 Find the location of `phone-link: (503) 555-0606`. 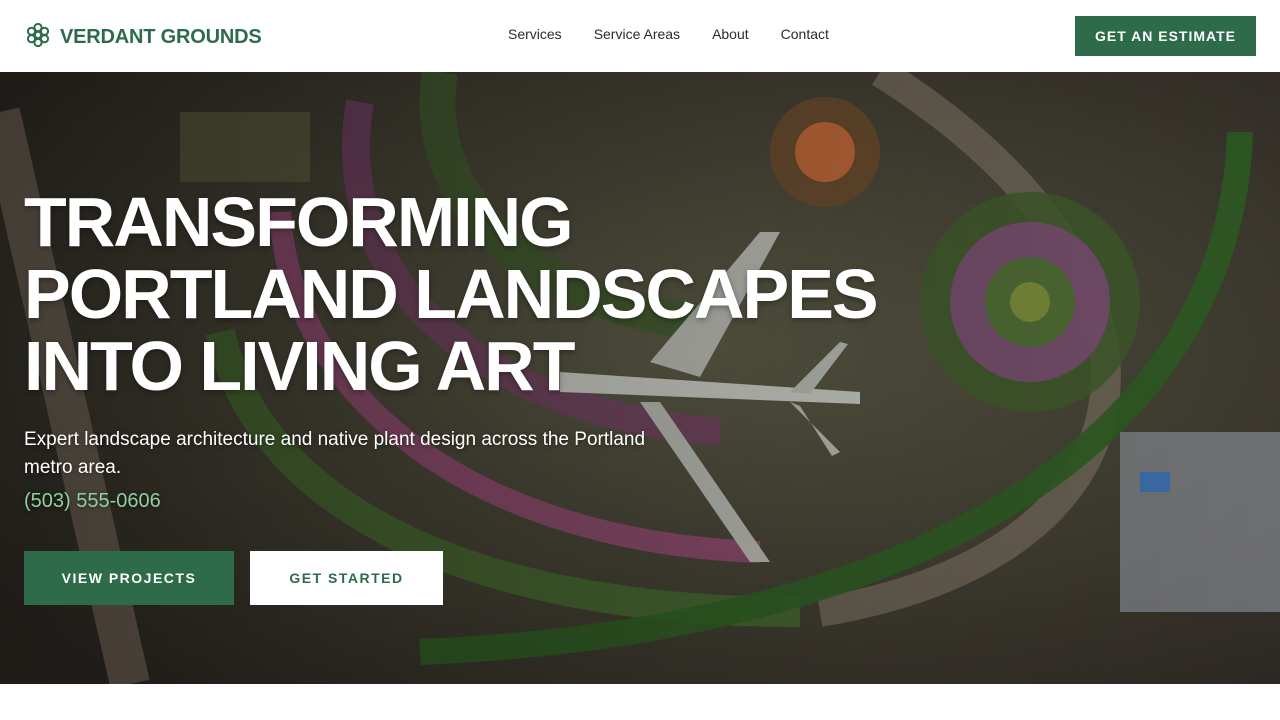

phone-link: (503) 555-0606 is located at coordinates (92, 501).